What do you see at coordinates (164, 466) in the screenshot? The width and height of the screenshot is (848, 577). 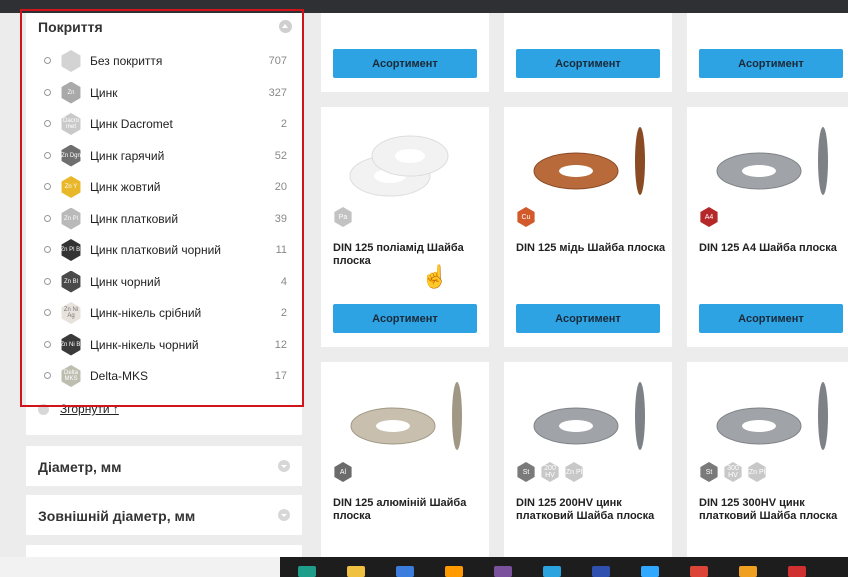 I see `filter-diameter: Діаметр, мм` at bounding box center [164, 466].